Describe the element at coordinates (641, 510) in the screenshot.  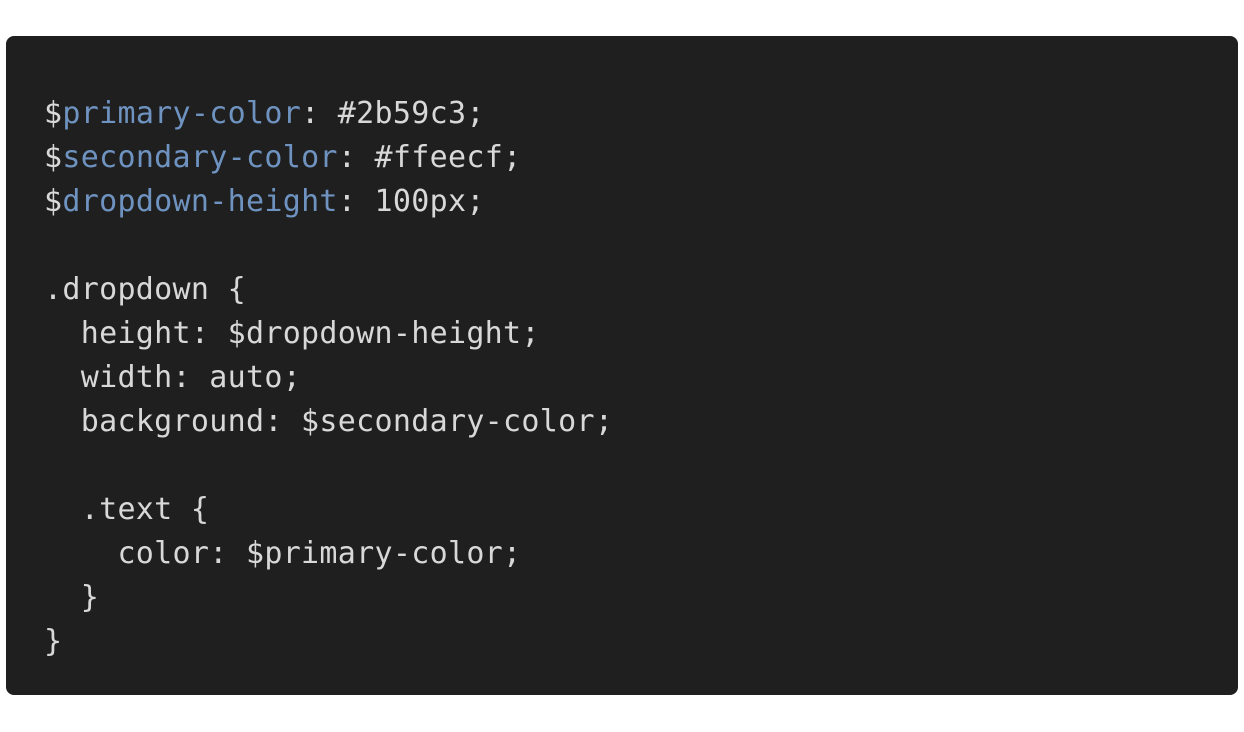
I see `code-line: .text {` at that location.